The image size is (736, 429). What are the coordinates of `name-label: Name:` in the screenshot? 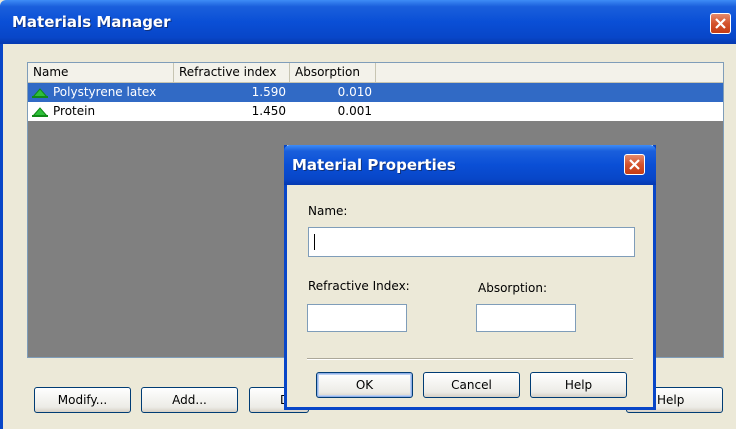 It's located at (328, 211).